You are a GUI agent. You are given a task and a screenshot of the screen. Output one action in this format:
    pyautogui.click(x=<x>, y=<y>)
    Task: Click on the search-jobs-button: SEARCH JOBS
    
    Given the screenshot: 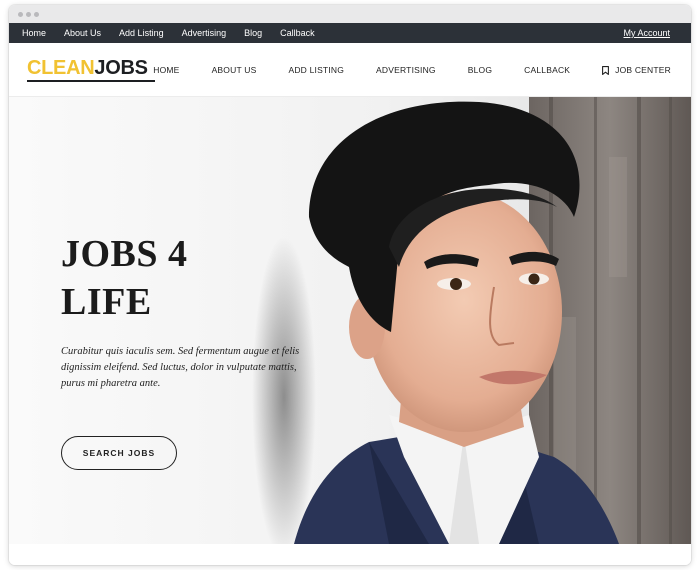 What is the action you would take?
    pyautogui.click(x=119, y=453)
    